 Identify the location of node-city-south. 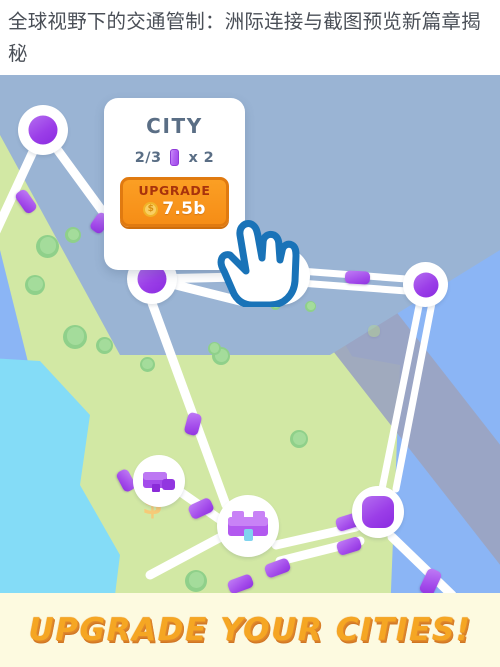
(248, 526).